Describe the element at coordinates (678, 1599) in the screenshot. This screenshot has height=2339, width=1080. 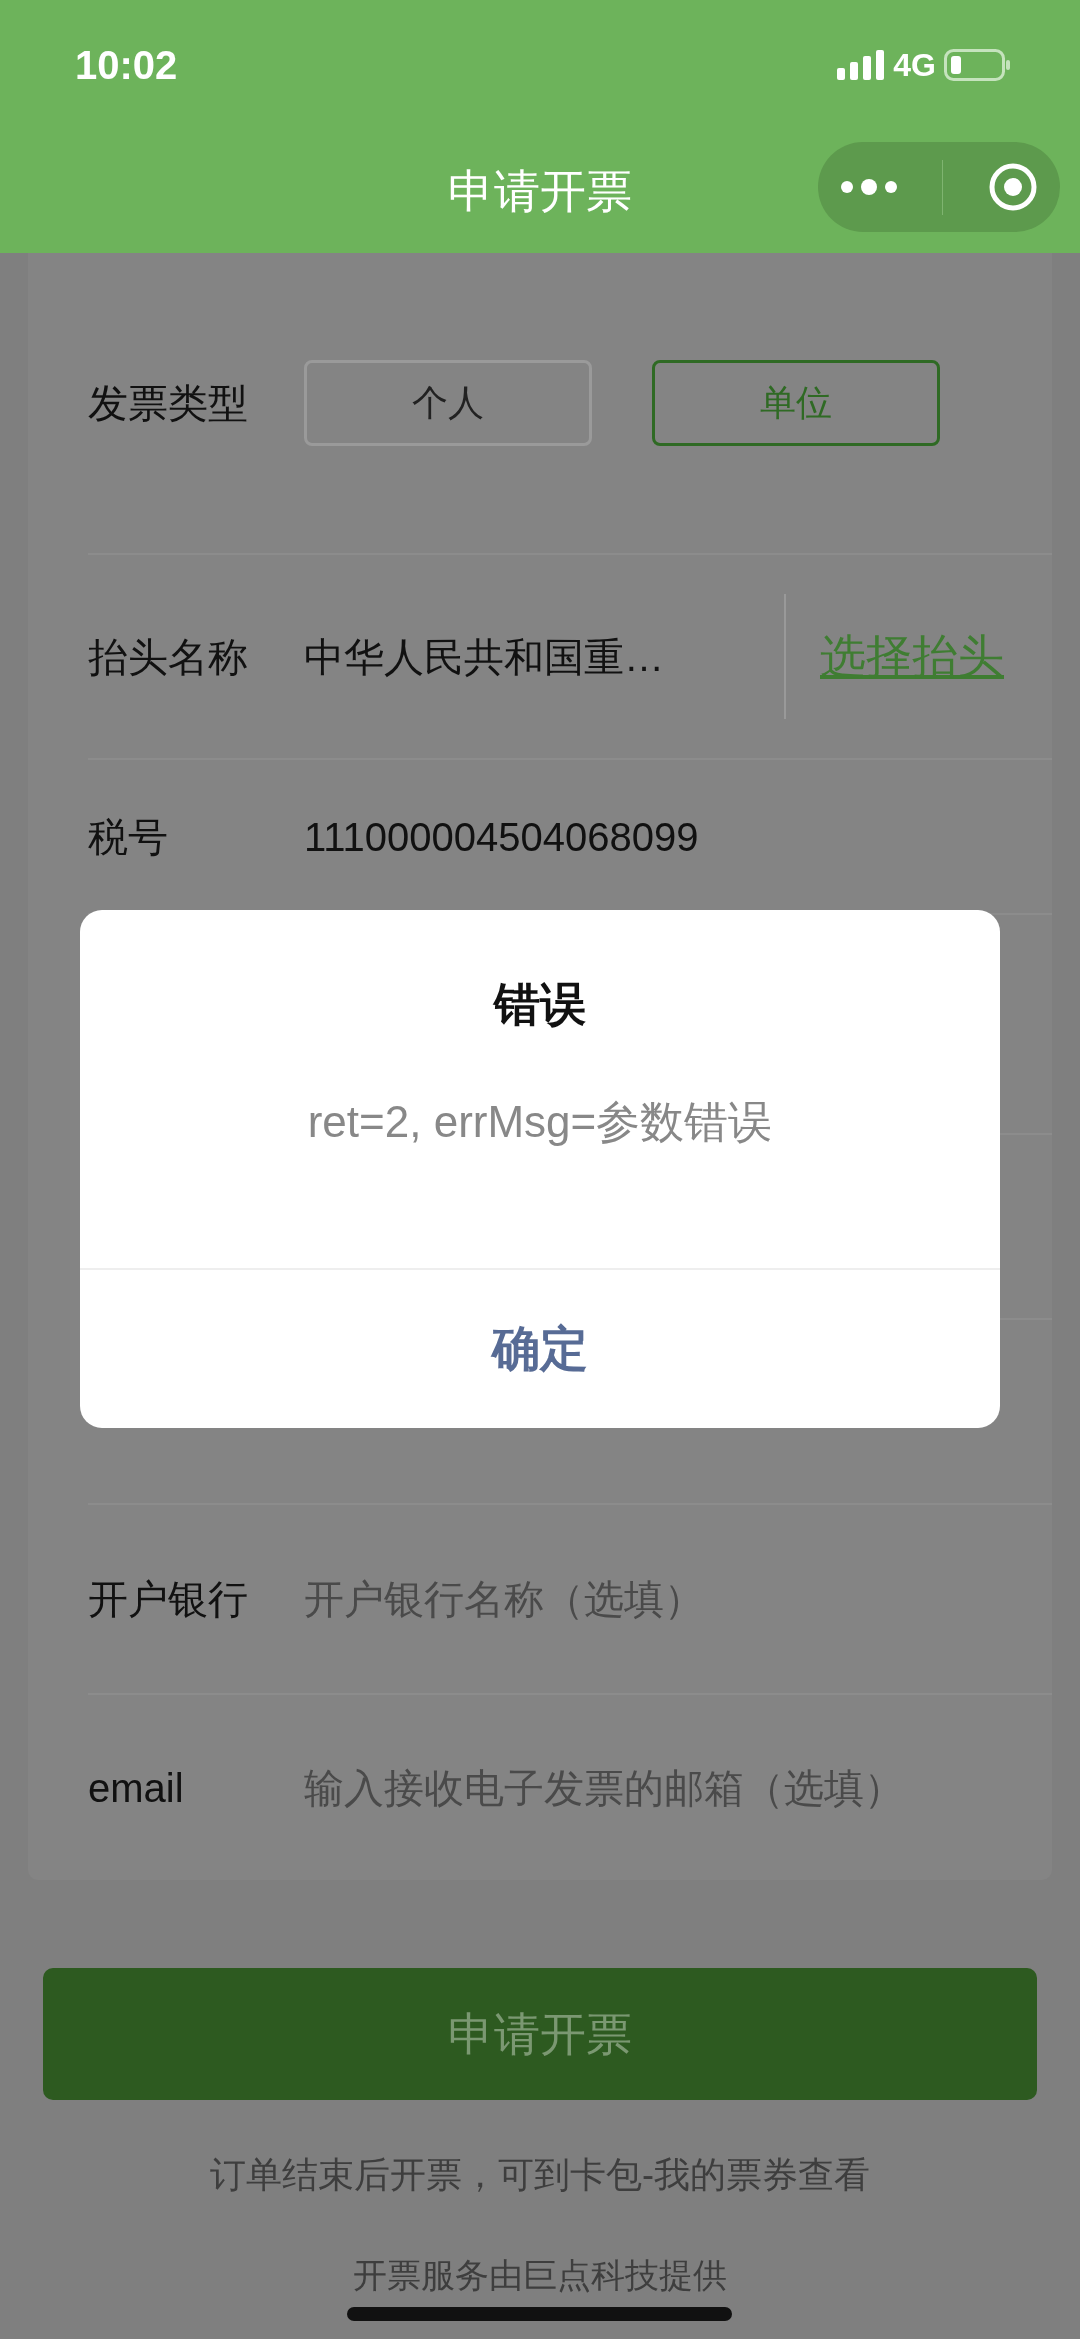
I see `input-field: 开户银行名称（选填）` at that location.